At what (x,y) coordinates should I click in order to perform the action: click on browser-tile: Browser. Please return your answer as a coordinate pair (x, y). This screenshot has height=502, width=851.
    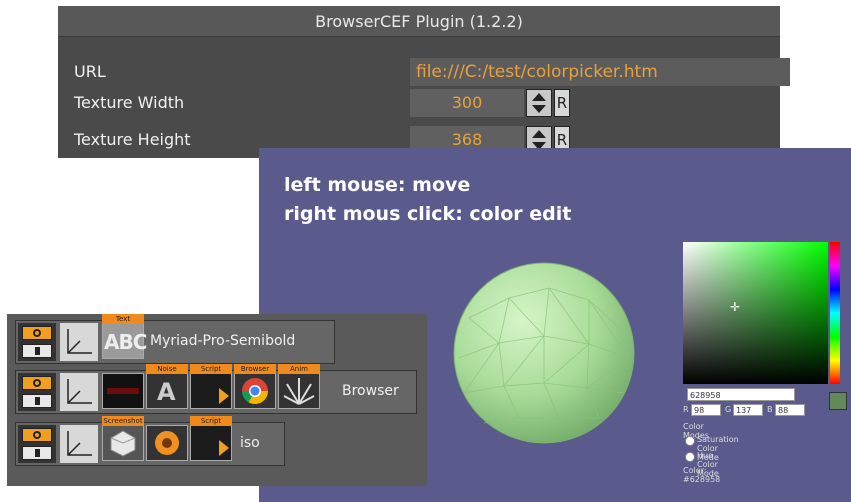
    Looking at the image, I should click on (255, 386).